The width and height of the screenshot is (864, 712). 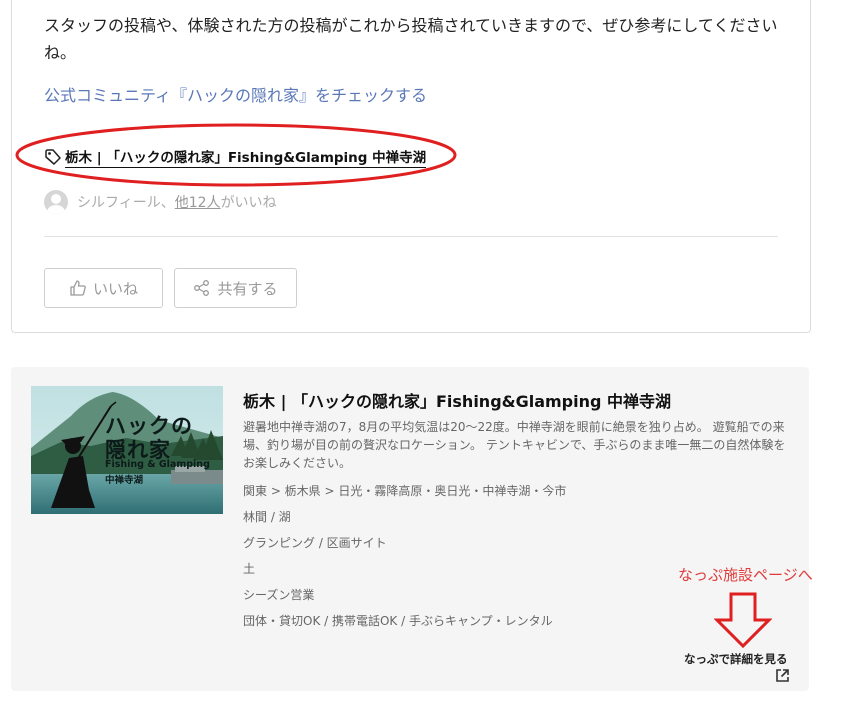 What do you see at coordinates (782, 675) in the screenshot?
I see `external-link-icon` at bounding box center [782, 675].